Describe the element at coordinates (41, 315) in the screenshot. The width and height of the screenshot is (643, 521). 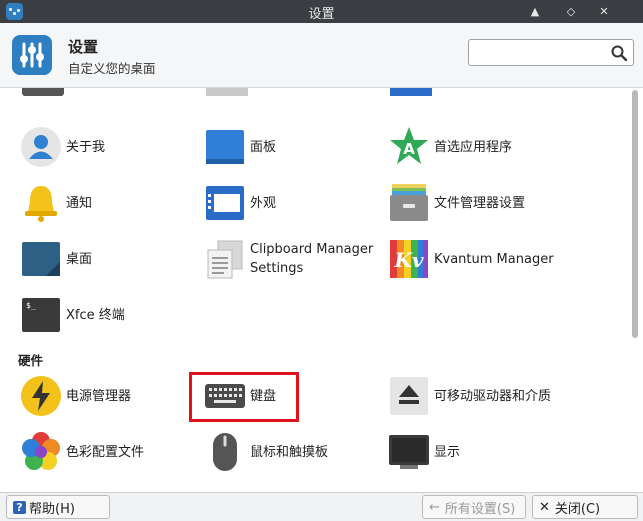
I see `terminal-icon: $_` at that location.